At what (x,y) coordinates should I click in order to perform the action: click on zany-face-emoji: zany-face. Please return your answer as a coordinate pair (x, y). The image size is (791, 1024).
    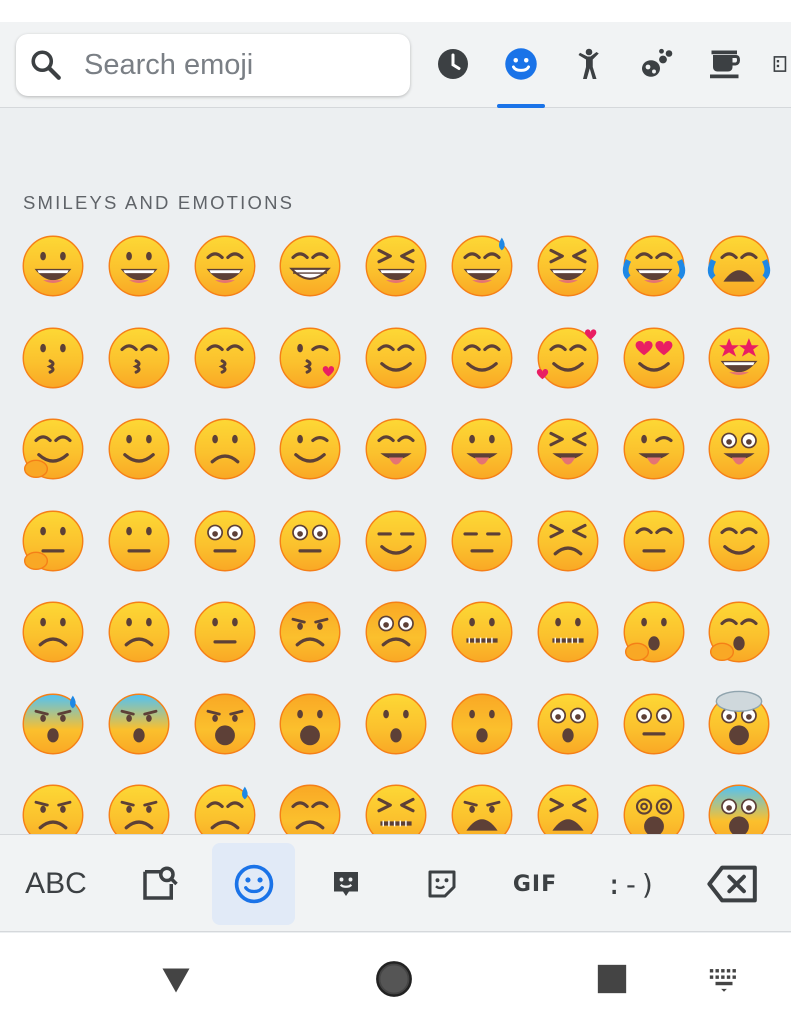
    Looking at the image, I should click on (739, 449).